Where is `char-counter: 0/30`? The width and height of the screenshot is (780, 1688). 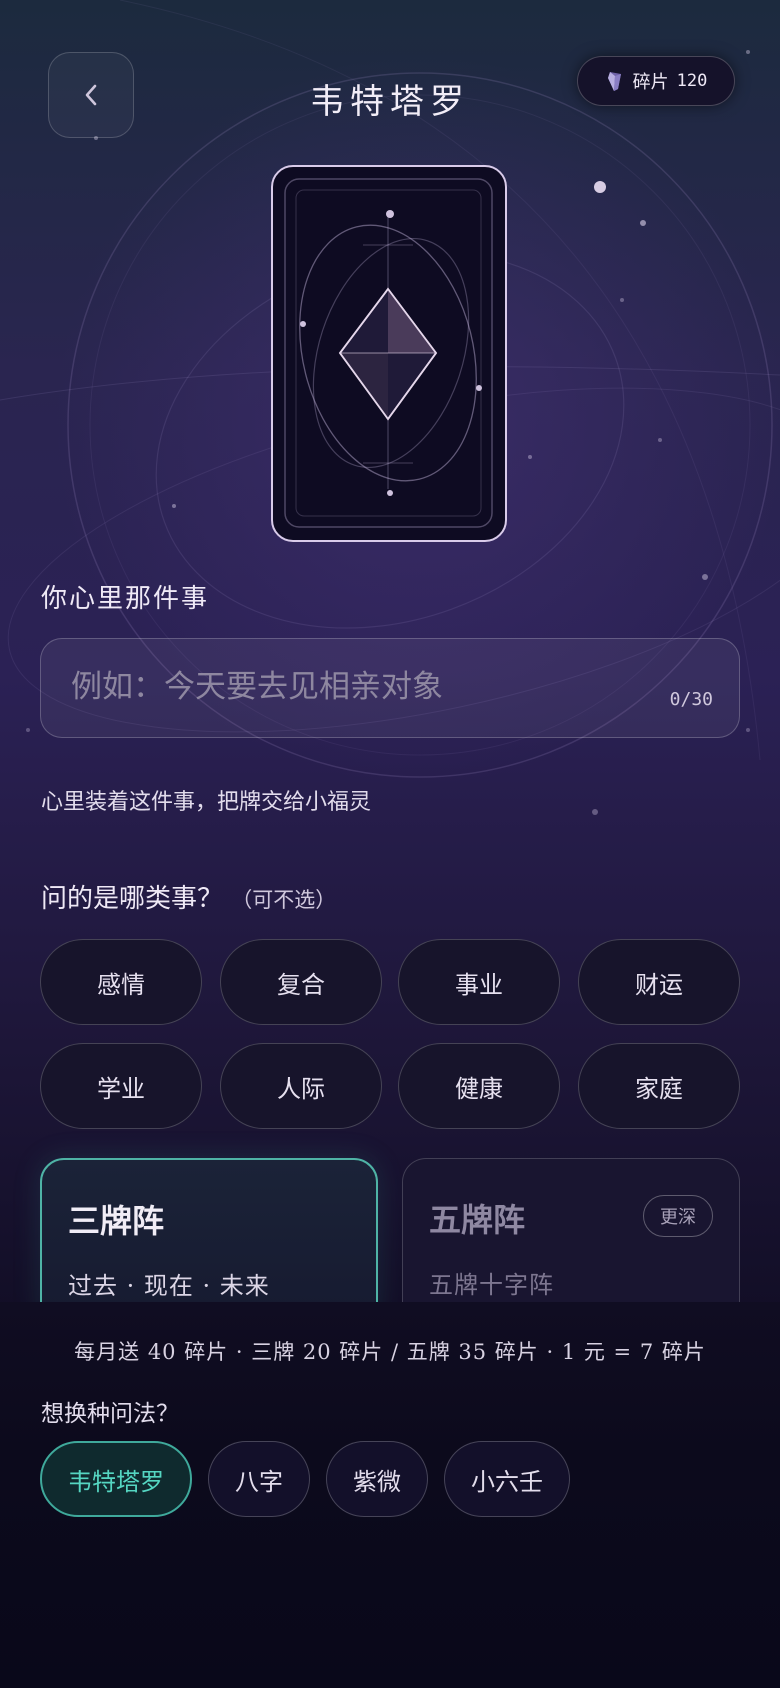
char-counter: 0/30 is located at coordinates (691, 699).